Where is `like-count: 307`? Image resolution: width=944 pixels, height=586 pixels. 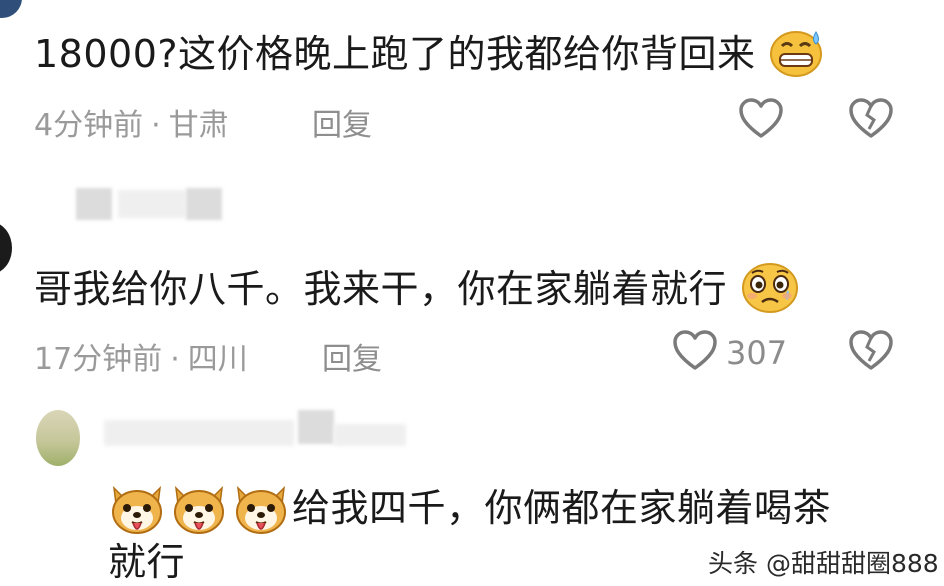
like-count: 307 is located at coordinates (757, 353).